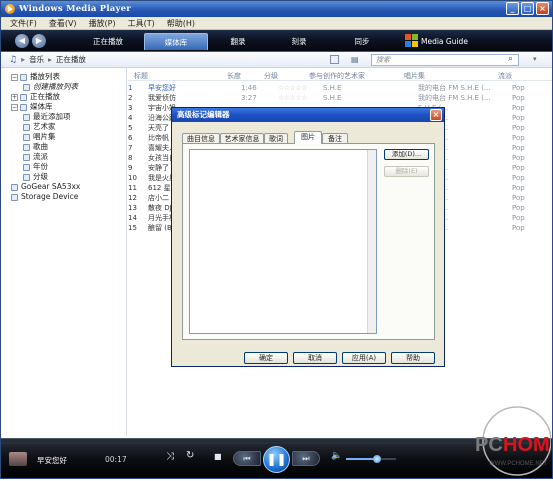  Describe the element at coordinates (176, 41) in the screenshot. I see `tab-library: 媒体库` at that location.